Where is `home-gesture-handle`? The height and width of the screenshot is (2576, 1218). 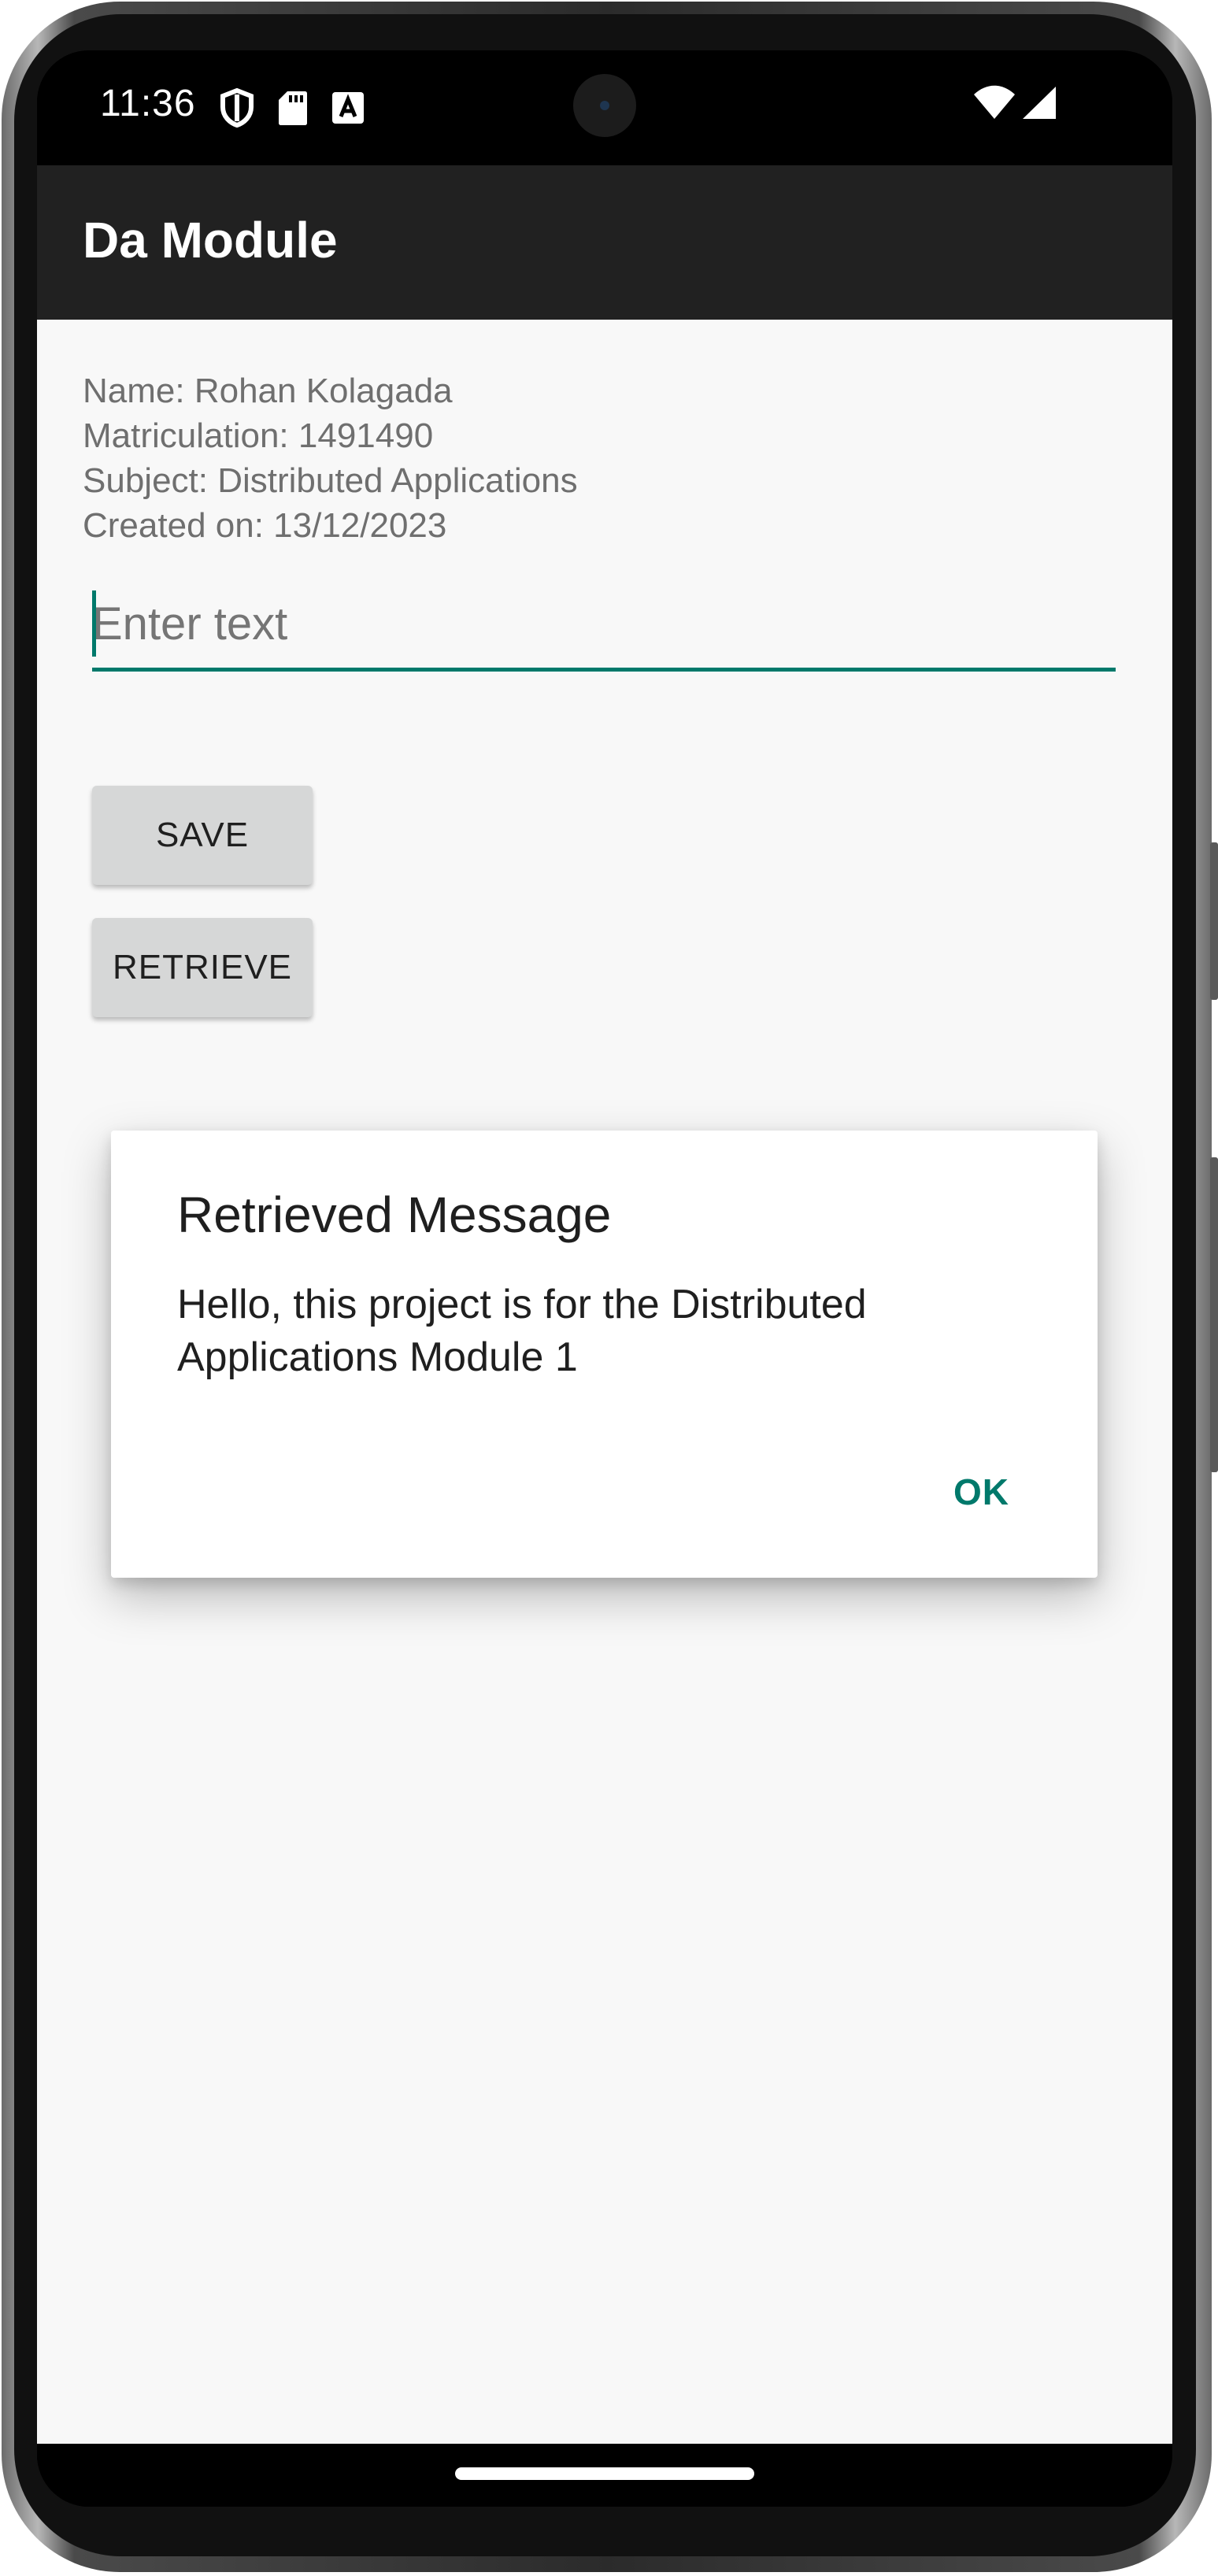
home-gesture-handle is located at coordinates (604, 2473).